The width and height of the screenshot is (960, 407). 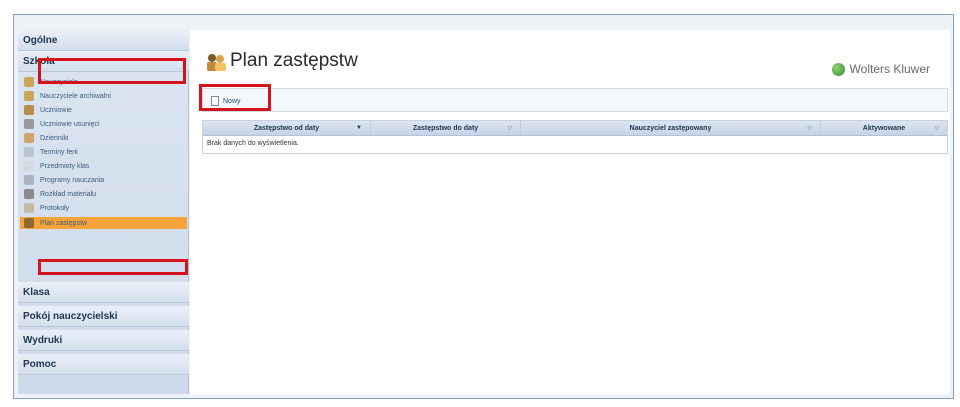 I want to click on sidebar-item-label: Uczniowie, so click(x=56, y=110).